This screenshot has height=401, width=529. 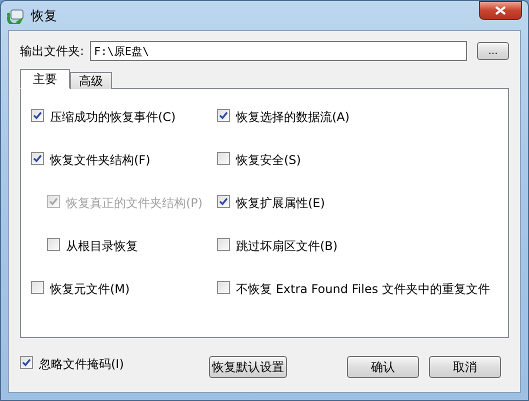 What do you see at coordinates (124, 302) in the screenshot?
I see `checkbox-option: 恢复元文件(M)` at bounding box center [124, 302].